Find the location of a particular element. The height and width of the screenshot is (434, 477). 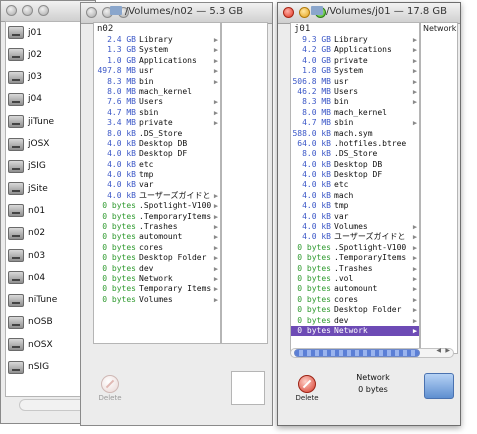

file-row: 4.0 kB Volumes ▶ is located at coordinates (355, 227).